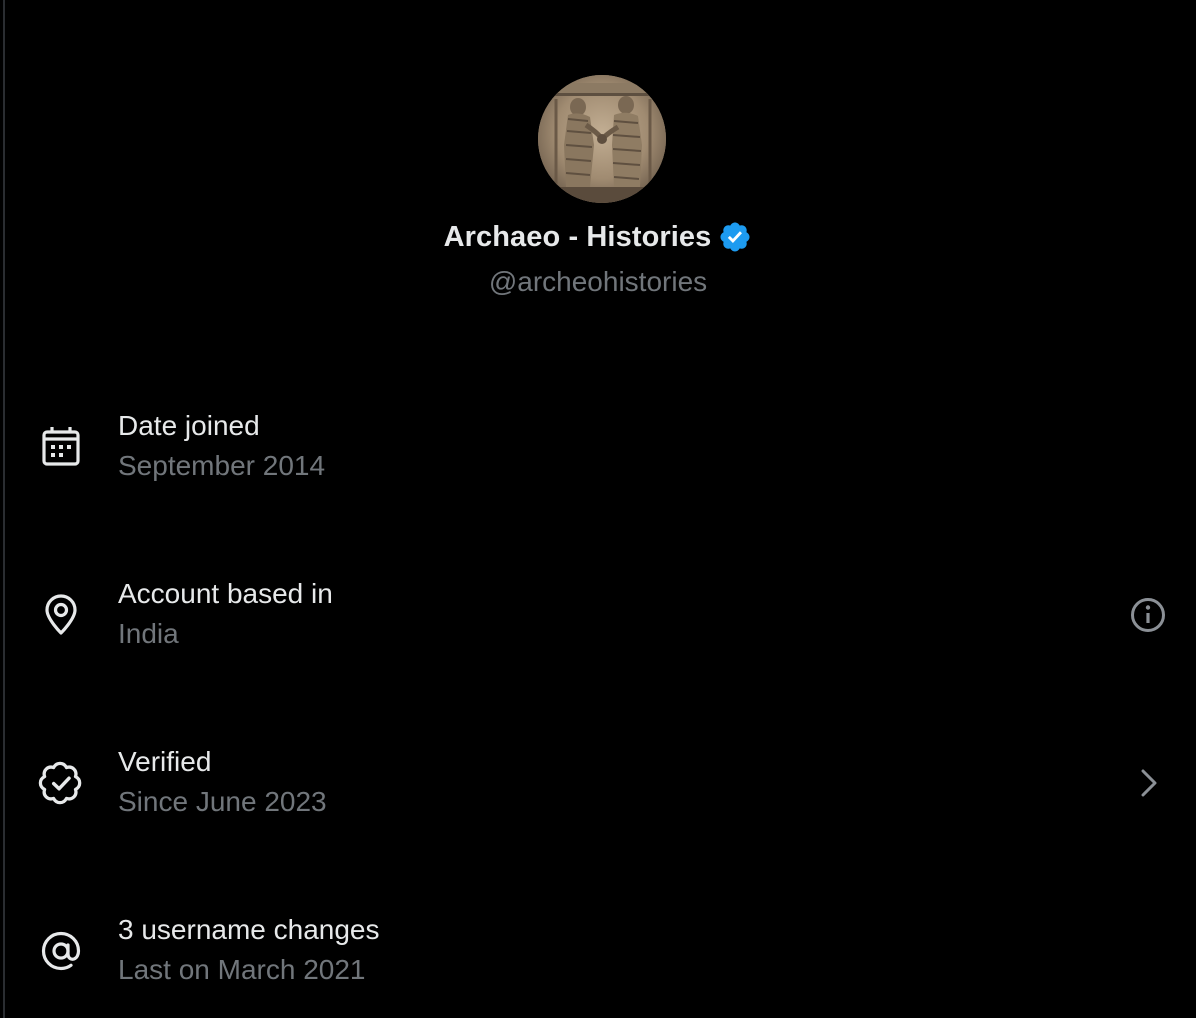 The width and height of the screenshot is (1196, 1018). I want to click on avatar, so click(602, 139).